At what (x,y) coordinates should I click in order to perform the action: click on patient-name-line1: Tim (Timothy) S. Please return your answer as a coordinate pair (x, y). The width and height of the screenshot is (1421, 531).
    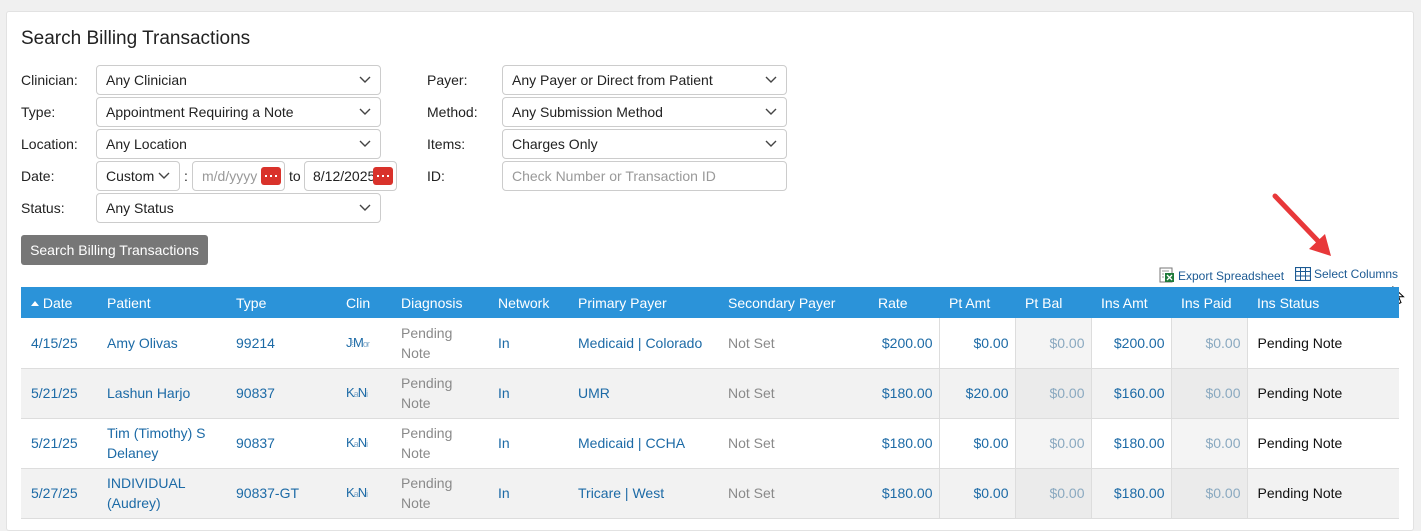
    Looking at the image, I should click on (156, 433).